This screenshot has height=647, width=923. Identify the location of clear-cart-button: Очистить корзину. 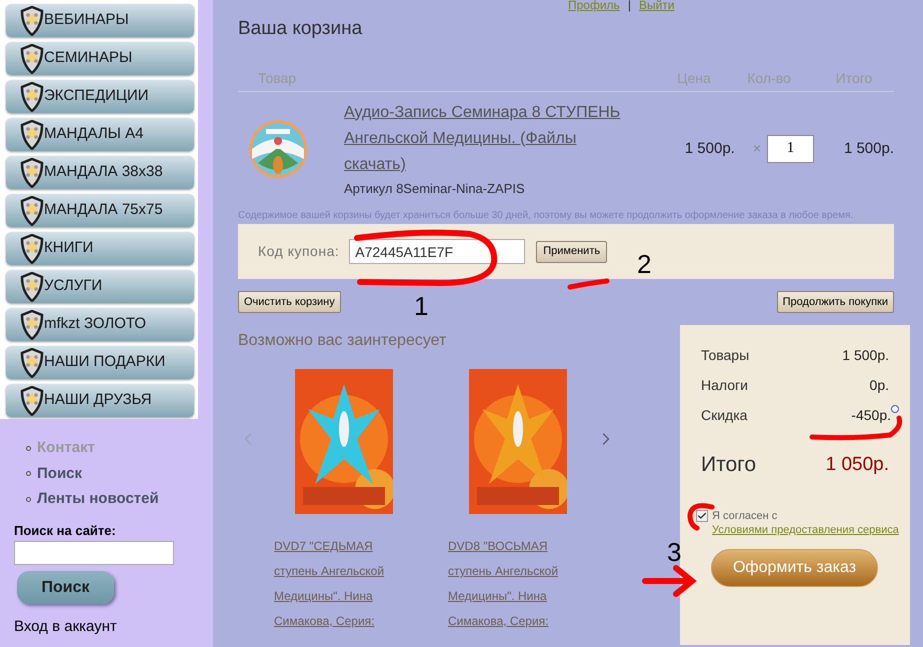
(289, 302).